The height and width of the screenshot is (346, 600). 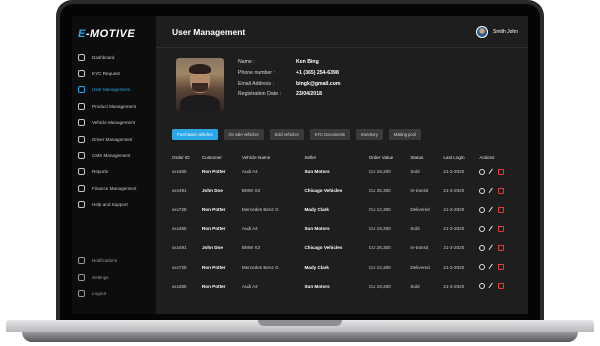 I want to click on tab-kyc-documents: KYC Documents, so click(x=329, y=134).